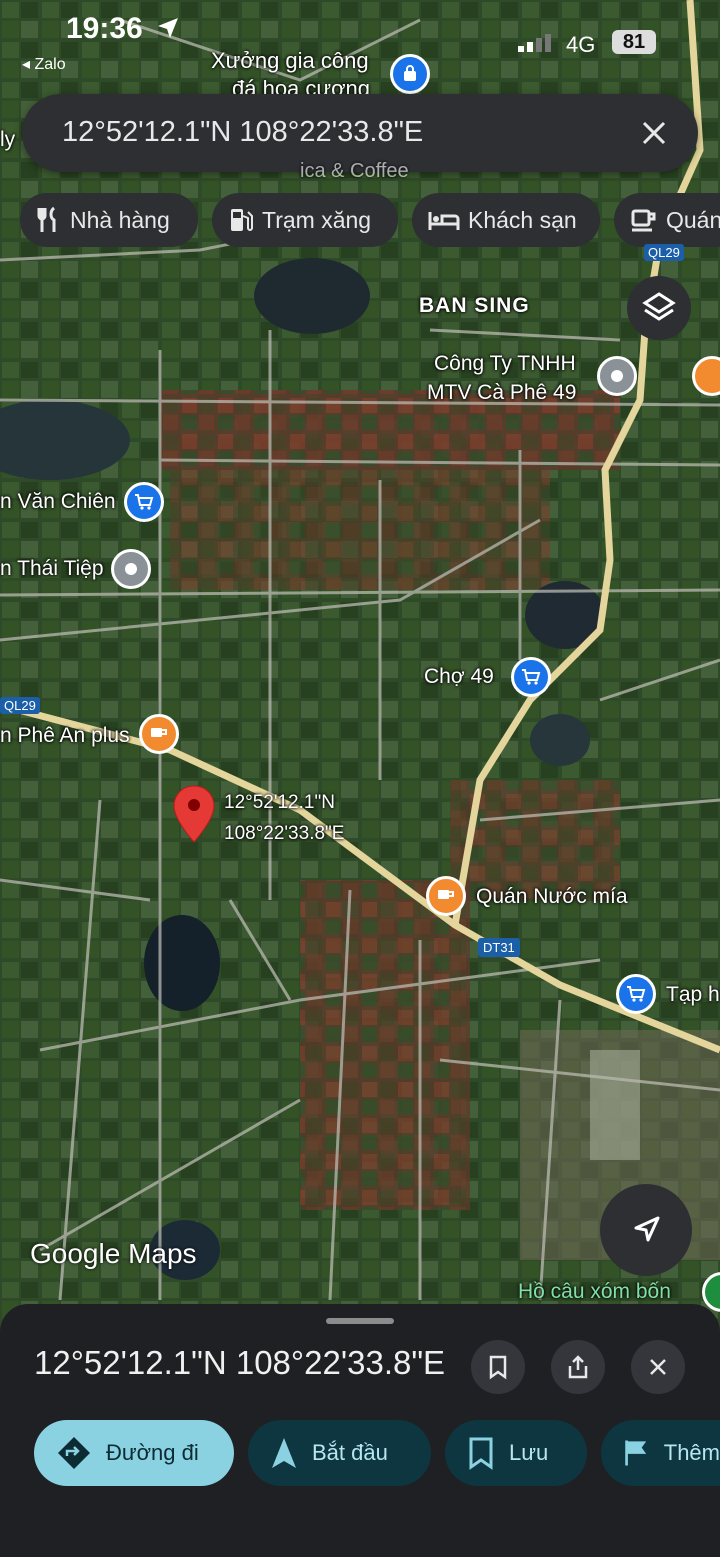  I want to click on directions-icon, so click(74, 1453).